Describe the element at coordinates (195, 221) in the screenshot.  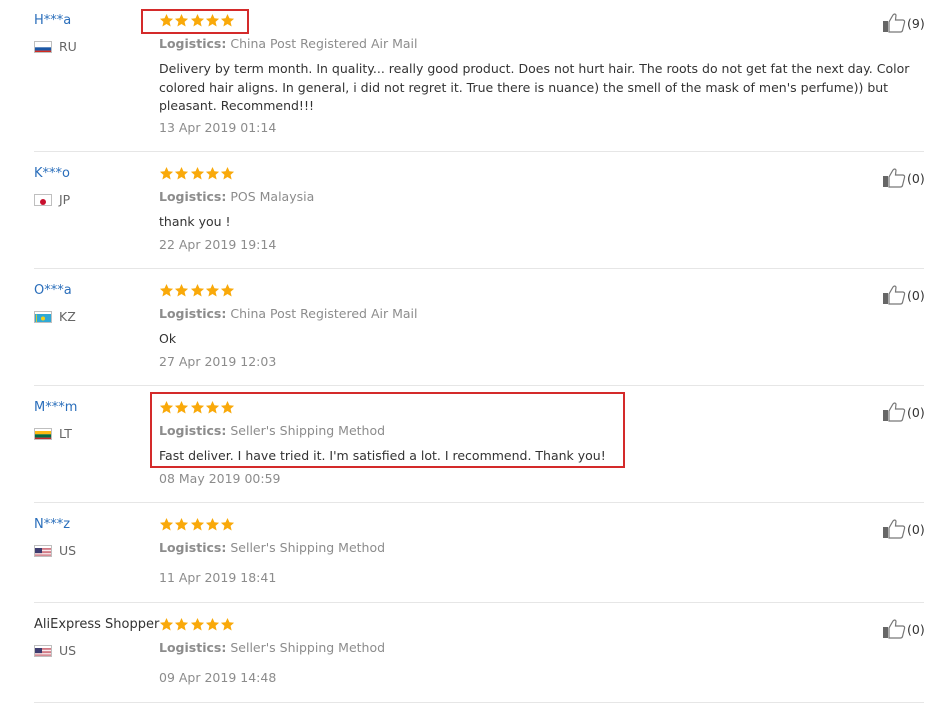
I see `review-text: thank you !` at that location.